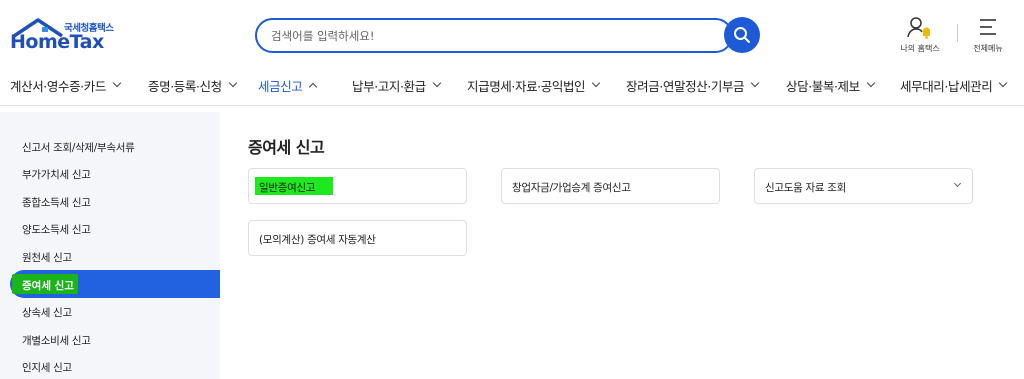  What do you see at coordinates (286, 147) in the screenshot?
I see `page-title: 증여세 신고` at bounding box center [286, 147].